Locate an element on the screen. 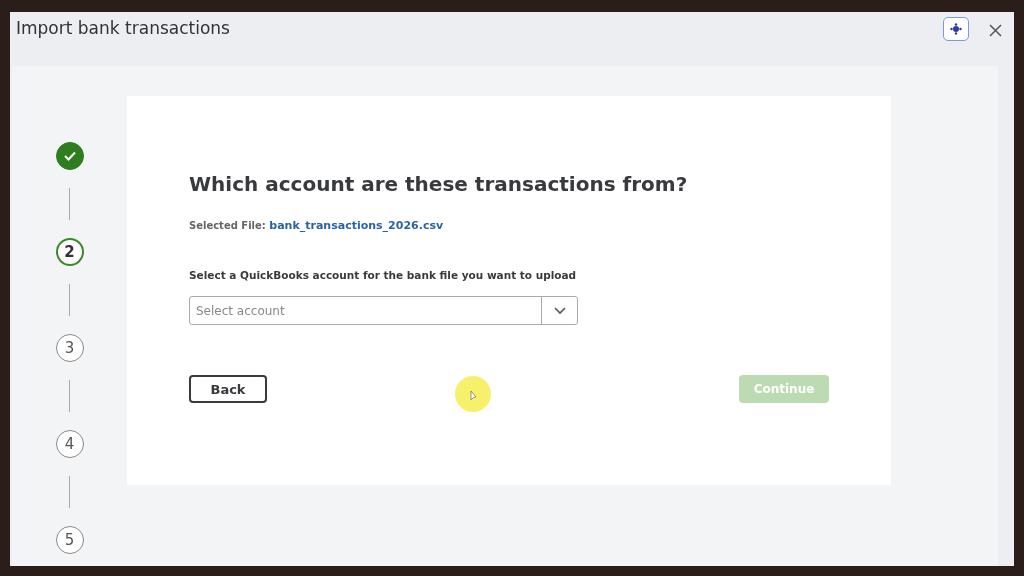  help-button is located at coordinates (956, 29).